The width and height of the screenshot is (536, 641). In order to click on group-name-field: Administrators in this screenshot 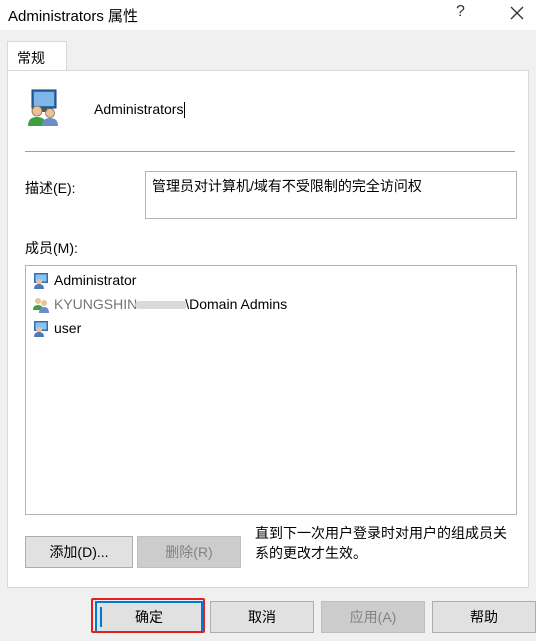, I will do `click(140, 110)`.